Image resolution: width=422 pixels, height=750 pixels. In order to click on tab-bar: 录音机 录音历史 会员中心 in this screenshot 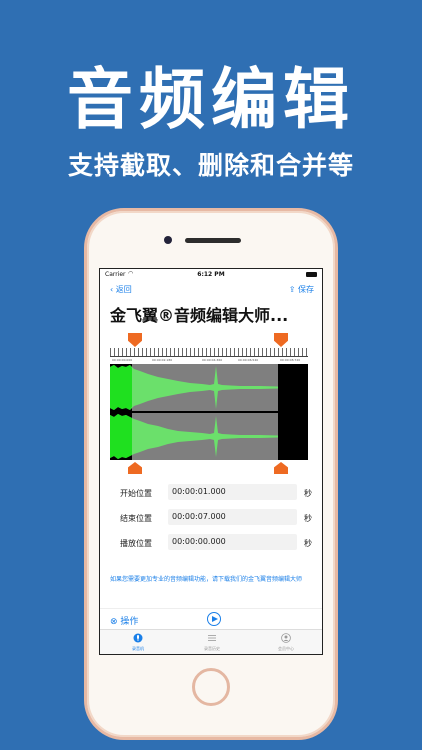, I will do `click(211, 641)`.